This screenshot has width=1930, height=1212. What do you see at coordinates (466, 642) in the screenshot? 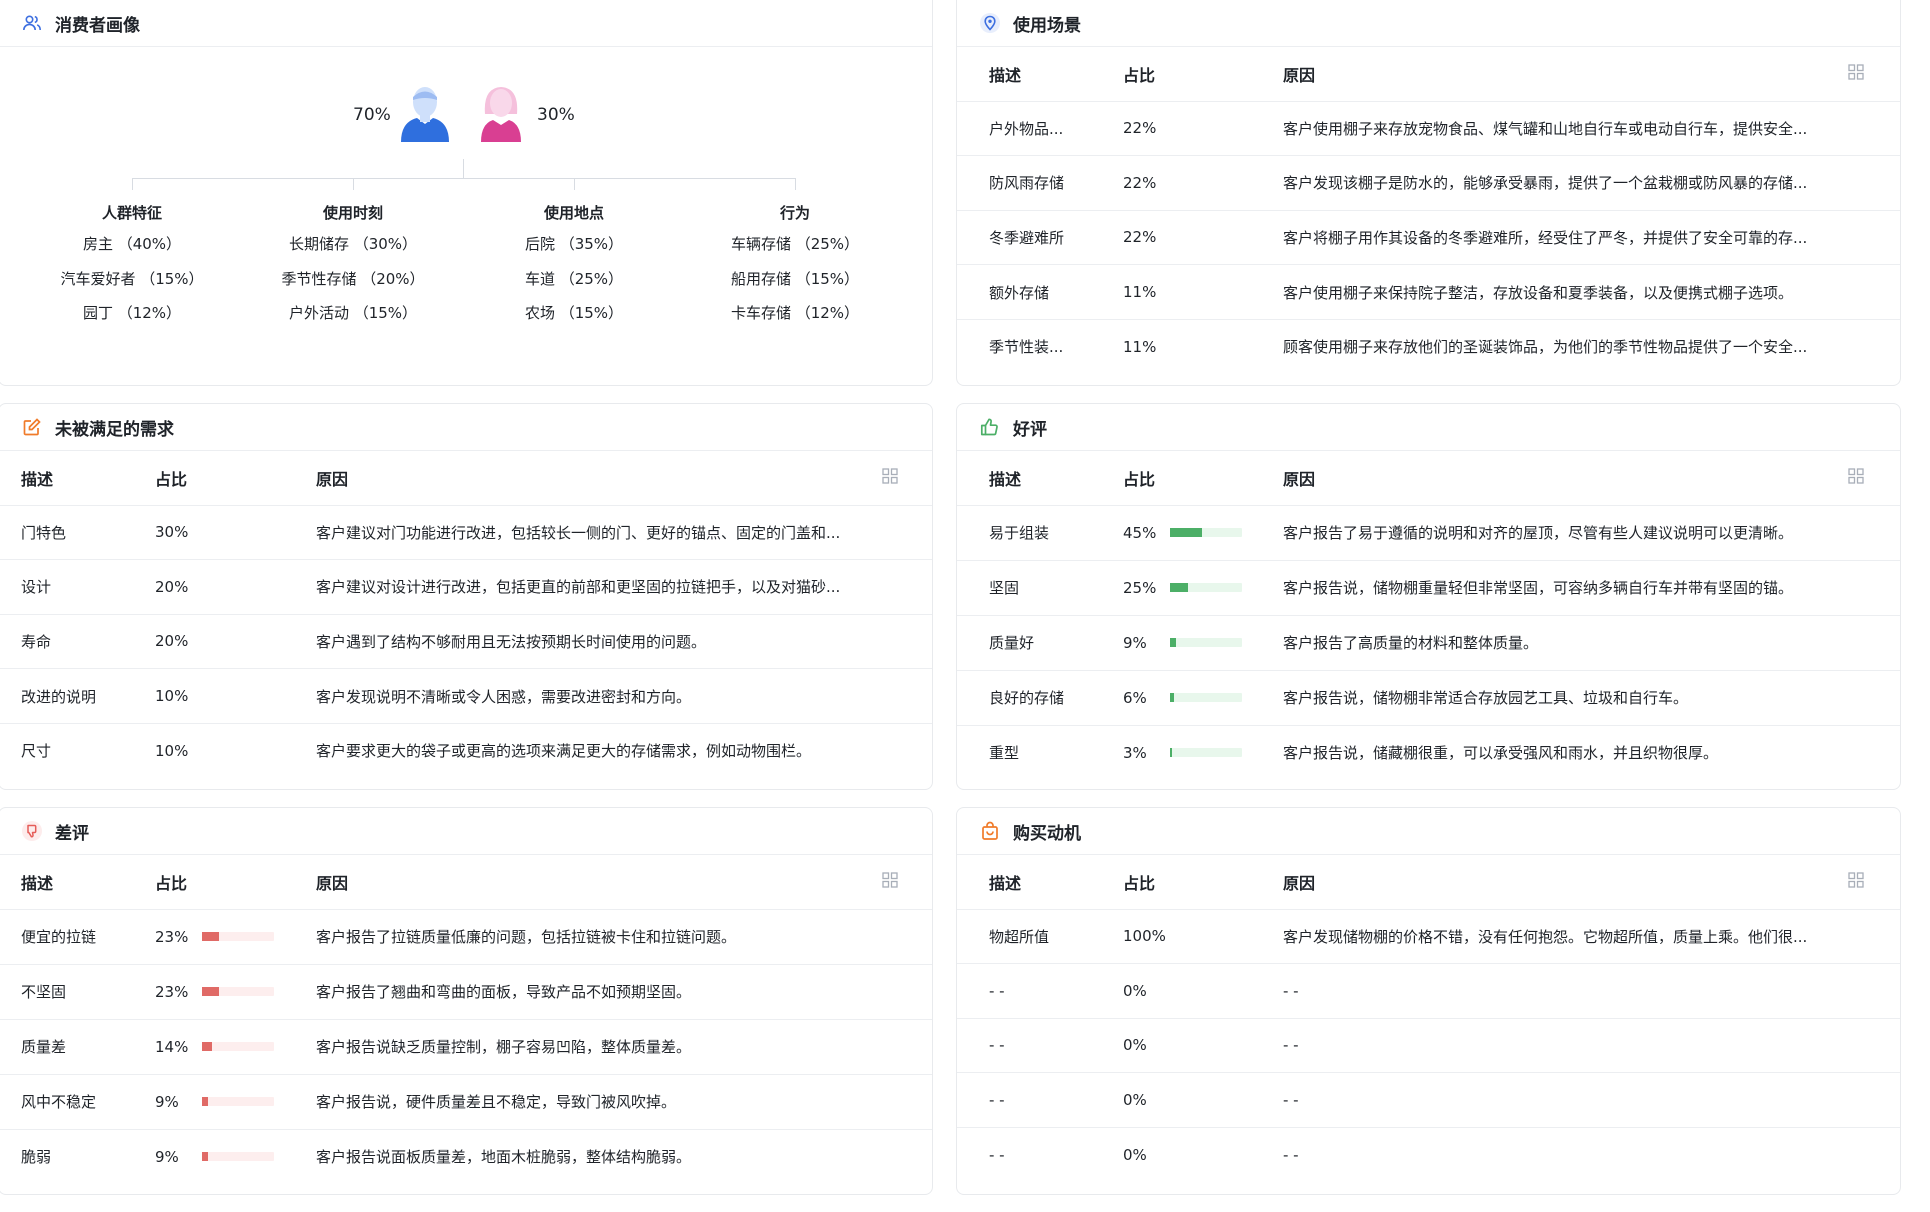
I see `table-row: 寿命 20% 客户遇到了结构不够耐用且无法按预期长时间使用的问题。` at bounding box center [466, 642].